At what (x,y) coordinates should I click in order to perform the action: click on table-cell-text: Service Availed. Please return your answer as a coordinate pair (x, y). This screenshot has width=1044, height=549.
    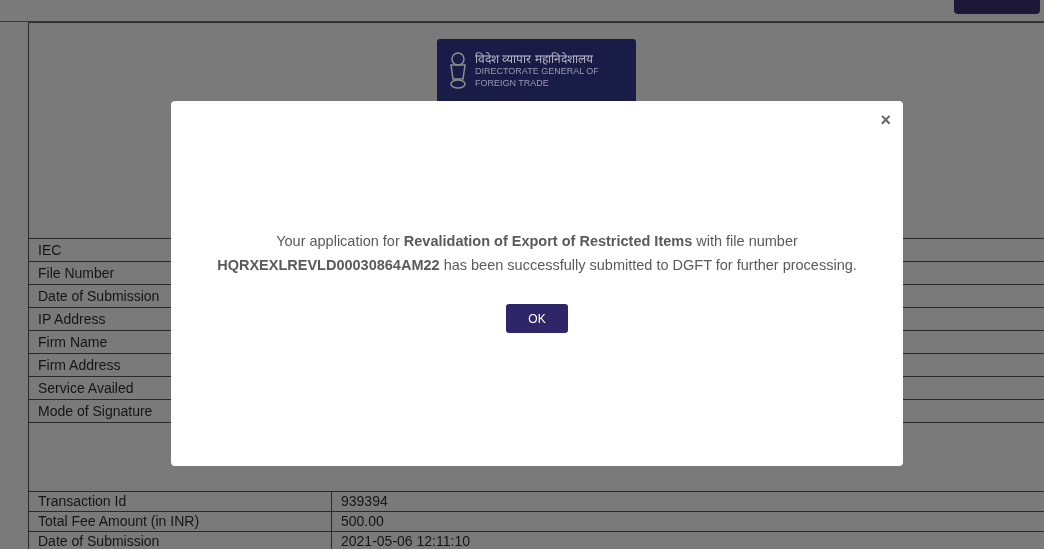
    Looking at the image, I should click on (86, 388).